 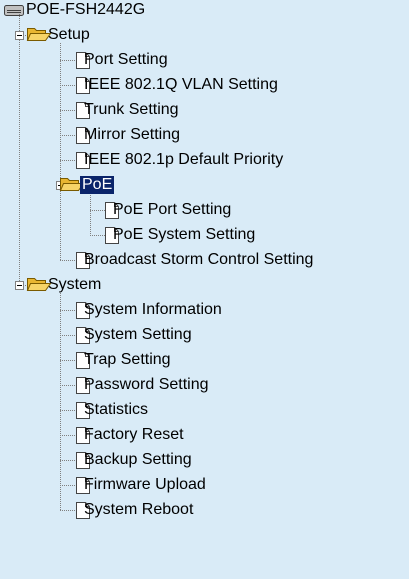 I want to click on tree-folder-poe-label: PoE, so click(x=97, y=185).